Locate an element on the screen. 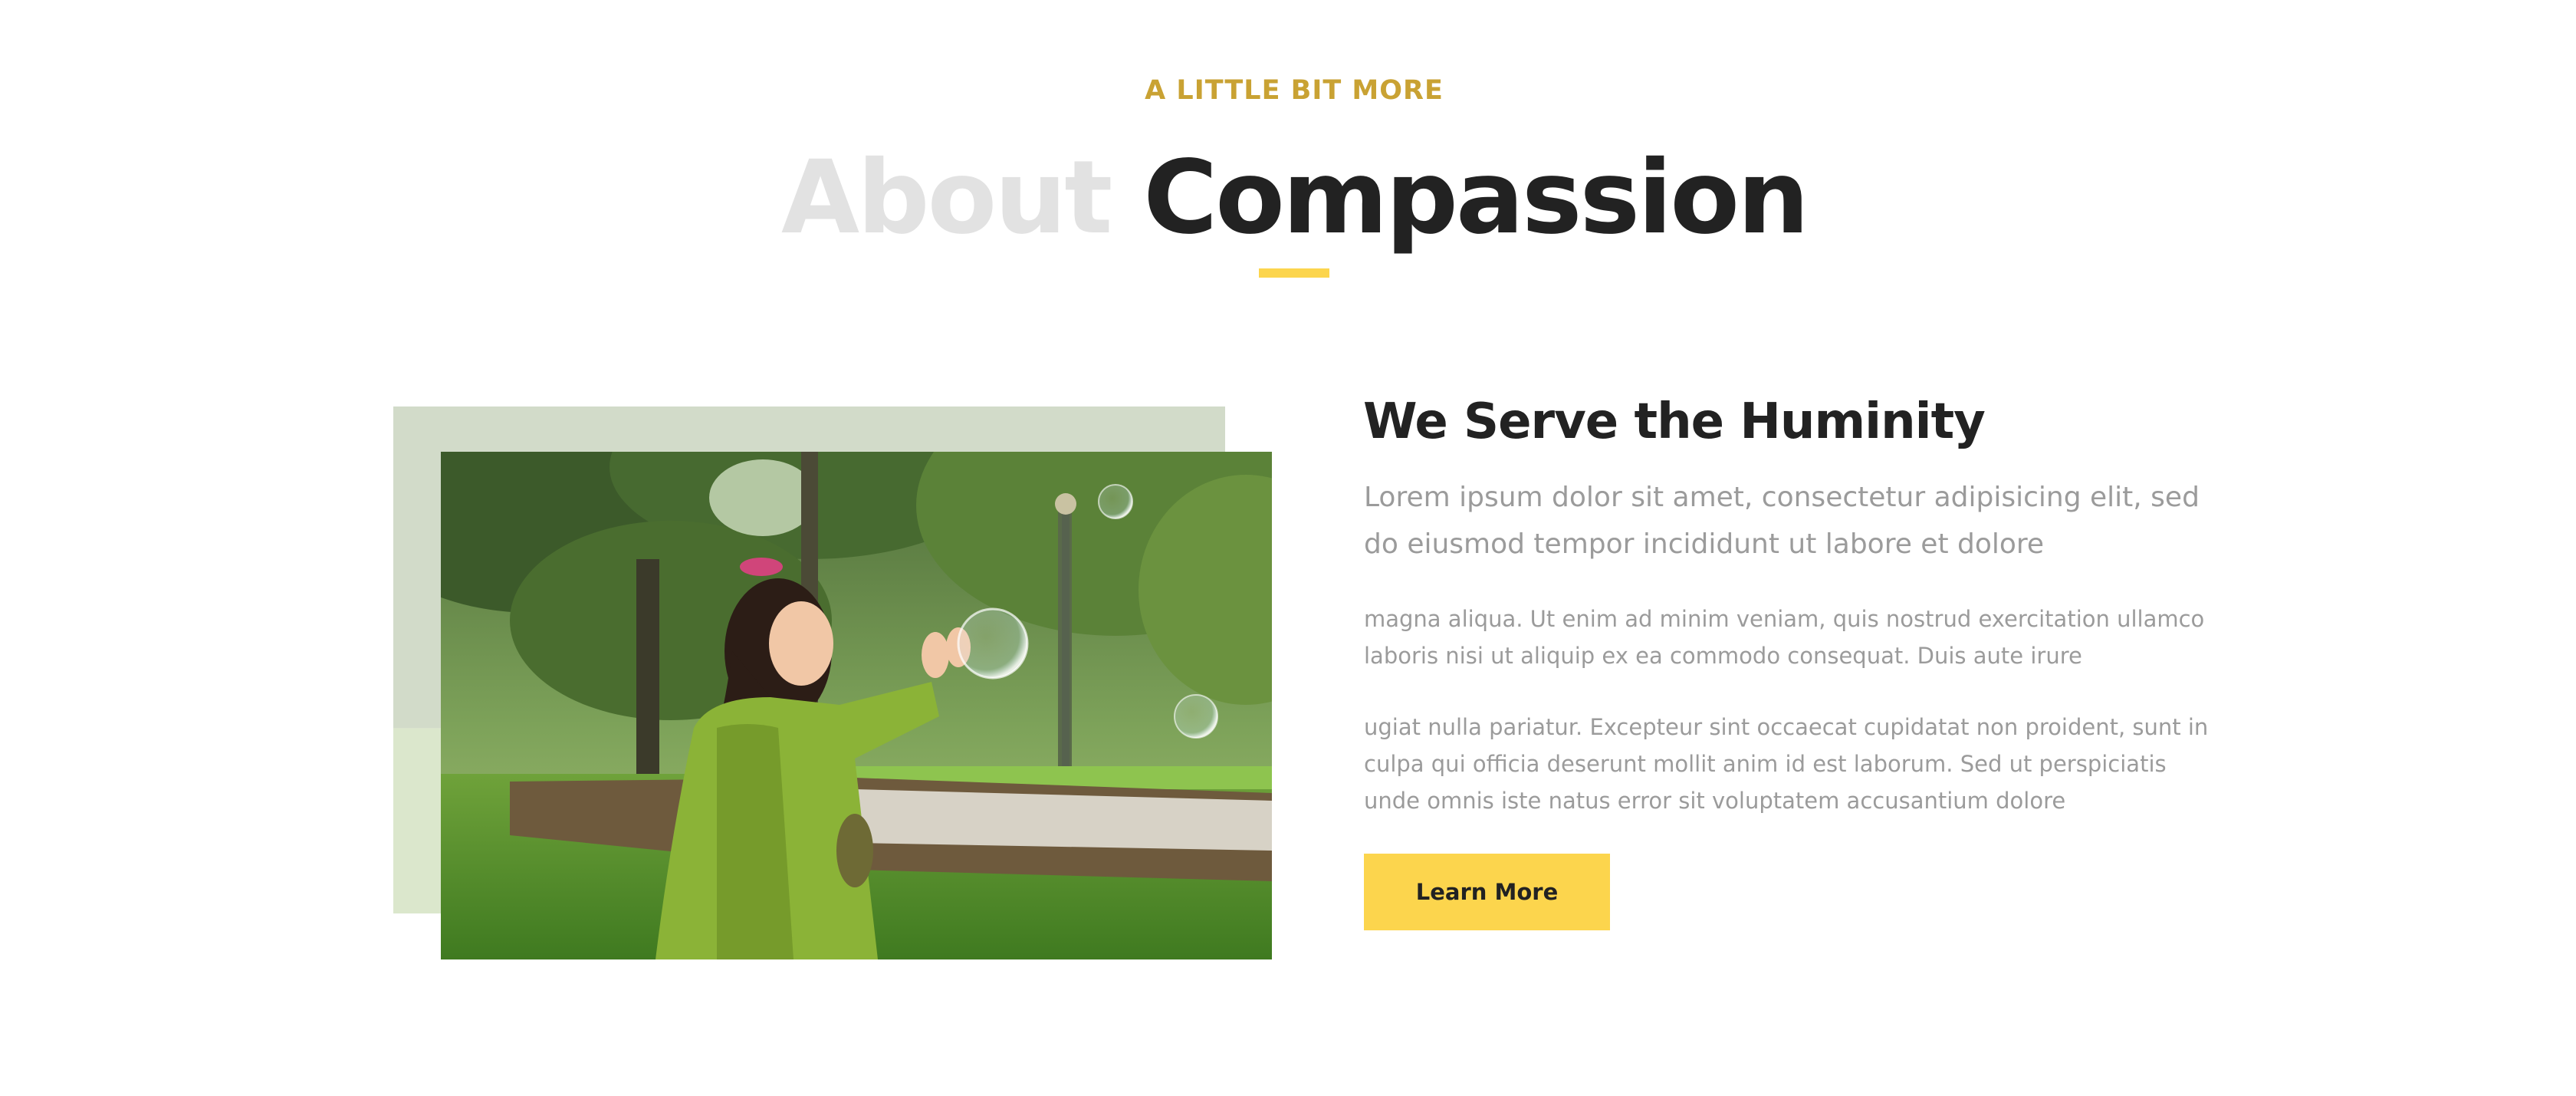 The height and width of the screenshot is (1096, 2576). learn-more-button: Learn More is located at coordinates (1487, 892).